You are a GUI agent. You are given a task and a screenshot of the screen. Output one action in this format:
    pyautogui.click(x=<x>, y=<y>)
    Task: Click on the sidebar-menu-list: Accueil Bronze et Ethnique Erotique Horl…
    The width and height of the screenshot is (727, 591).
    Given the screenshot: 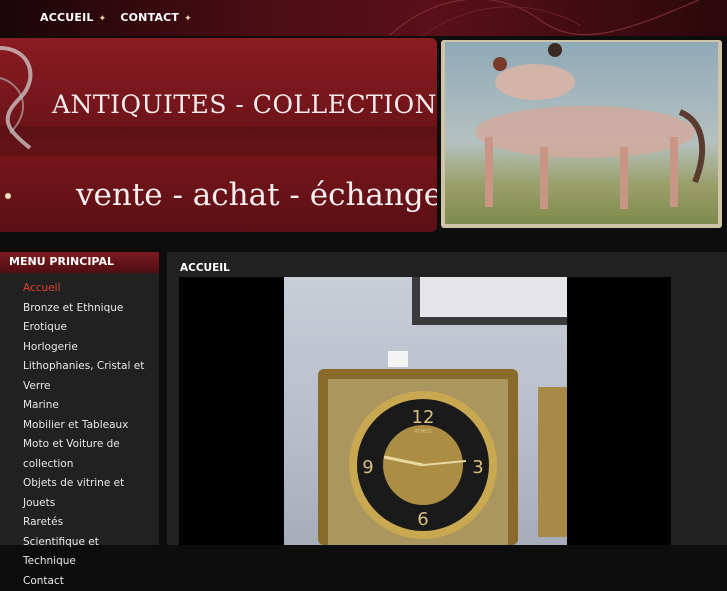 What is the action you would take?
    pyautogui.click(x=79, y=432)
    